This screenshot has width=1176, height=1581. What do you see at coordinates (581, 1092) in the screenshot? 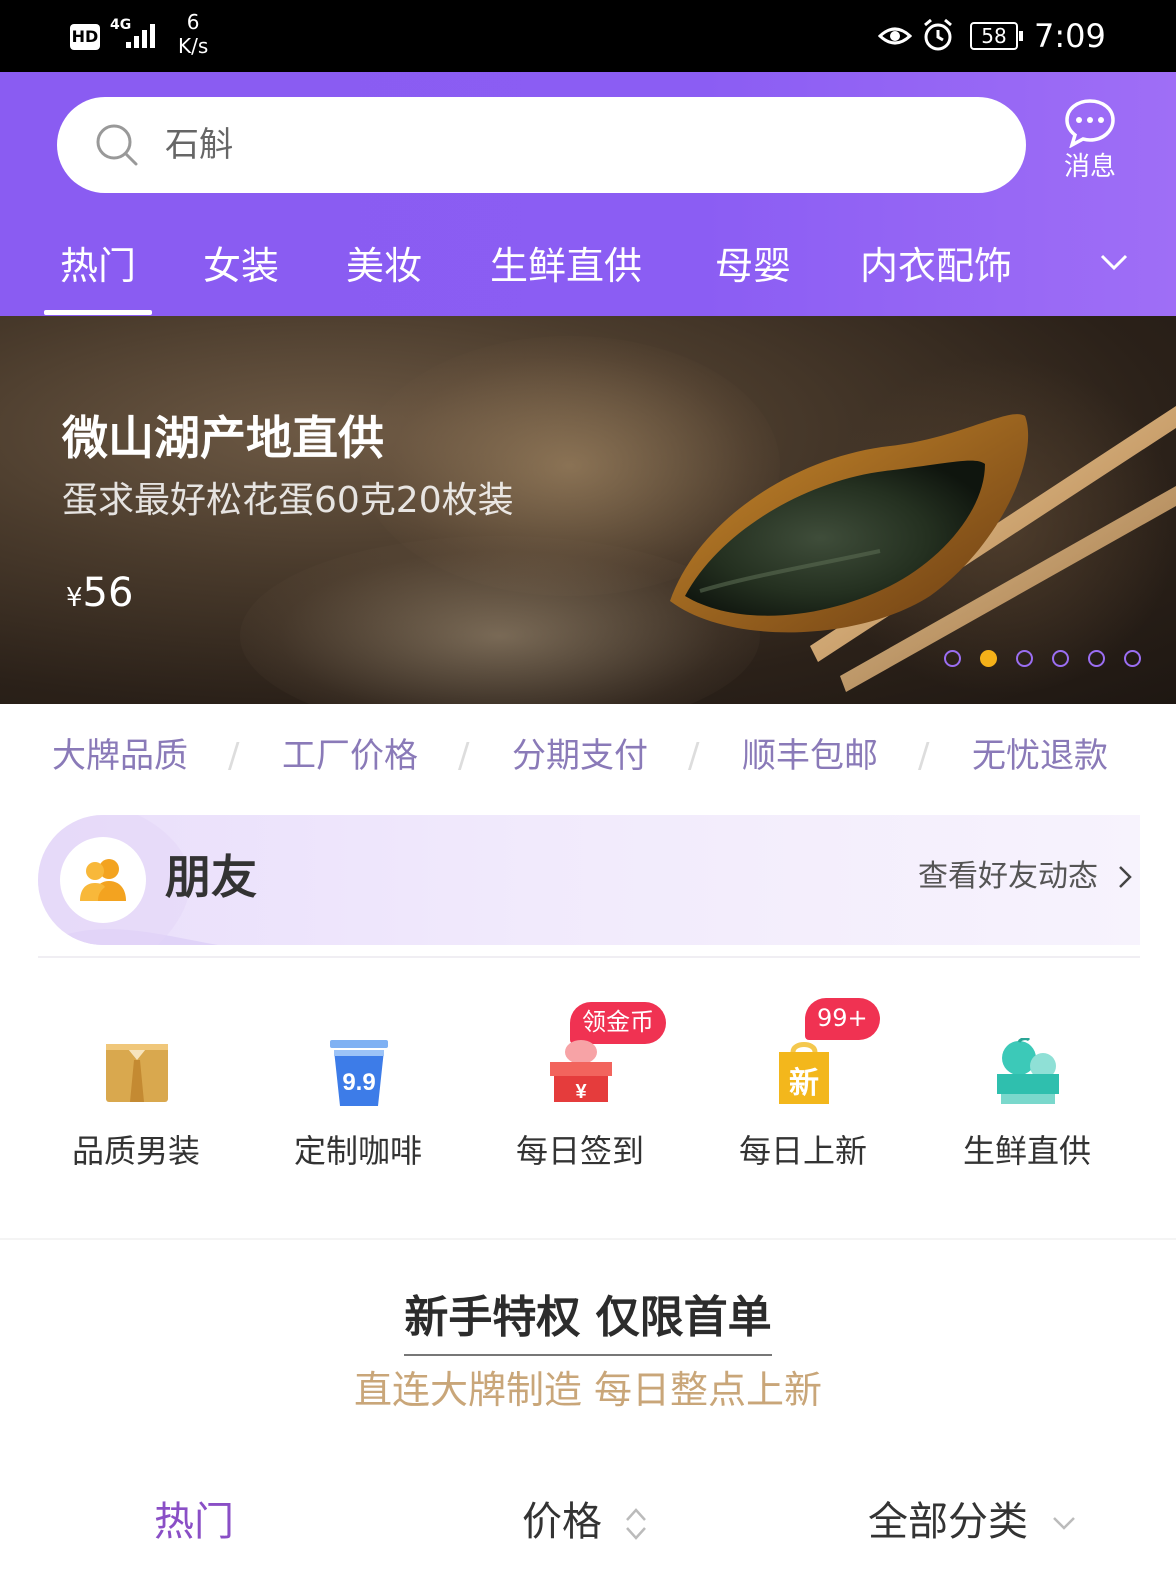
I see `gift-currency-text: ¥` at bounding box center [581, 1092].